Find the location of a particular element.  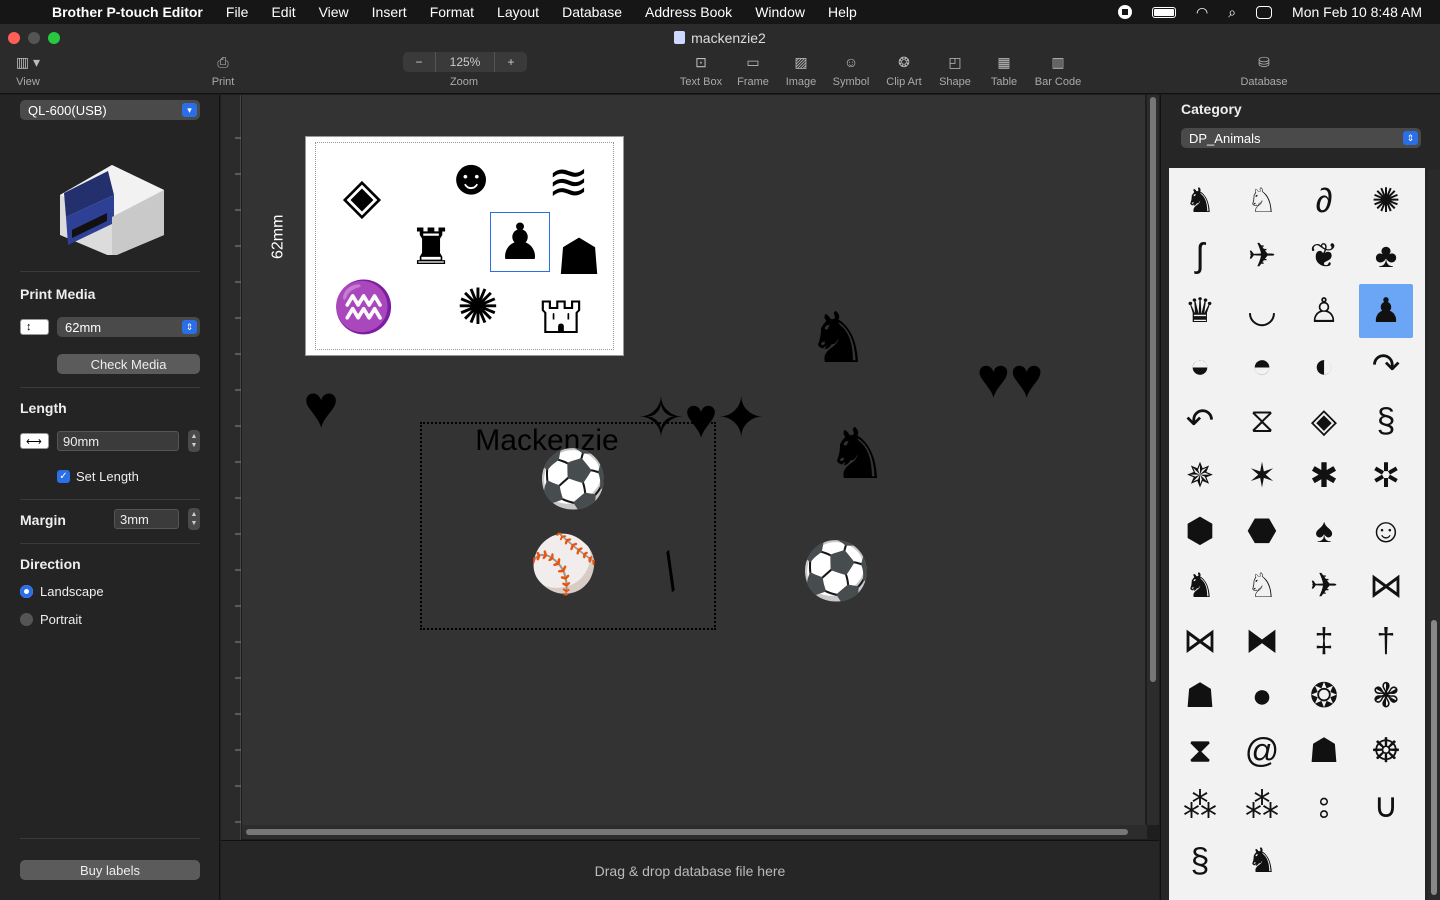

clip-turtle: ⬢ is located at coordinates (1200, 531).